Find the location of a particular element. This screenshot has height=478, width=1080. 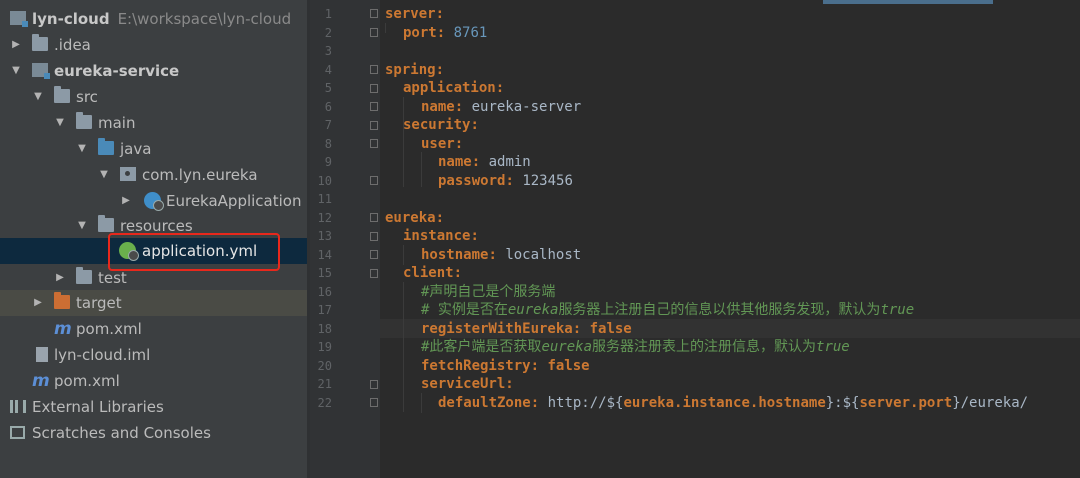

code-line: security: is located at coordinates (441, 125).